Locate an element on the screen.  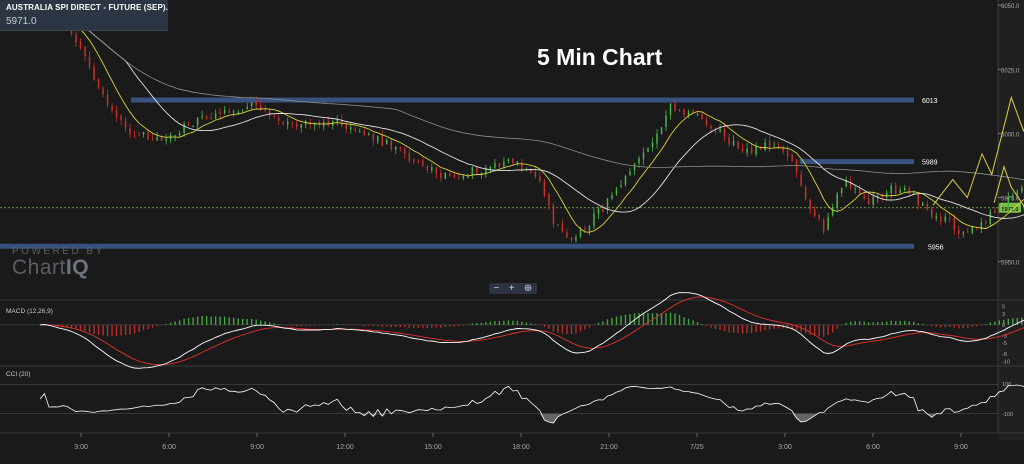
x-tick-label: 18:00 is located at coordinates (521, 447).